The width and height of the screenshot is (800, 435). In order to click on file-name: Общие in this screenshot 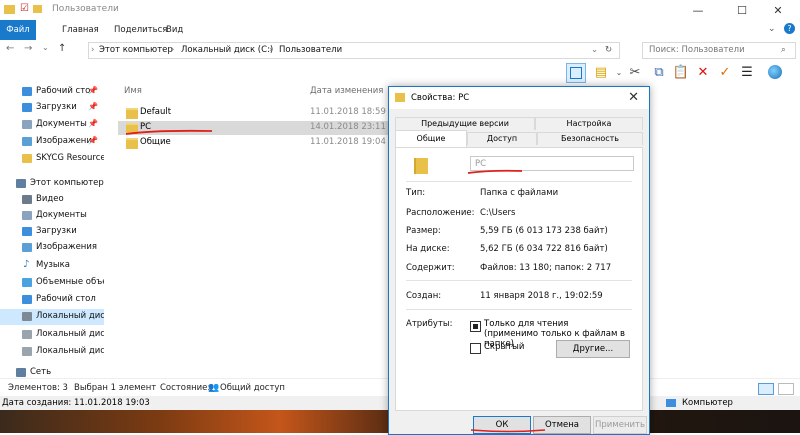, I will do `click(155, 142)`.